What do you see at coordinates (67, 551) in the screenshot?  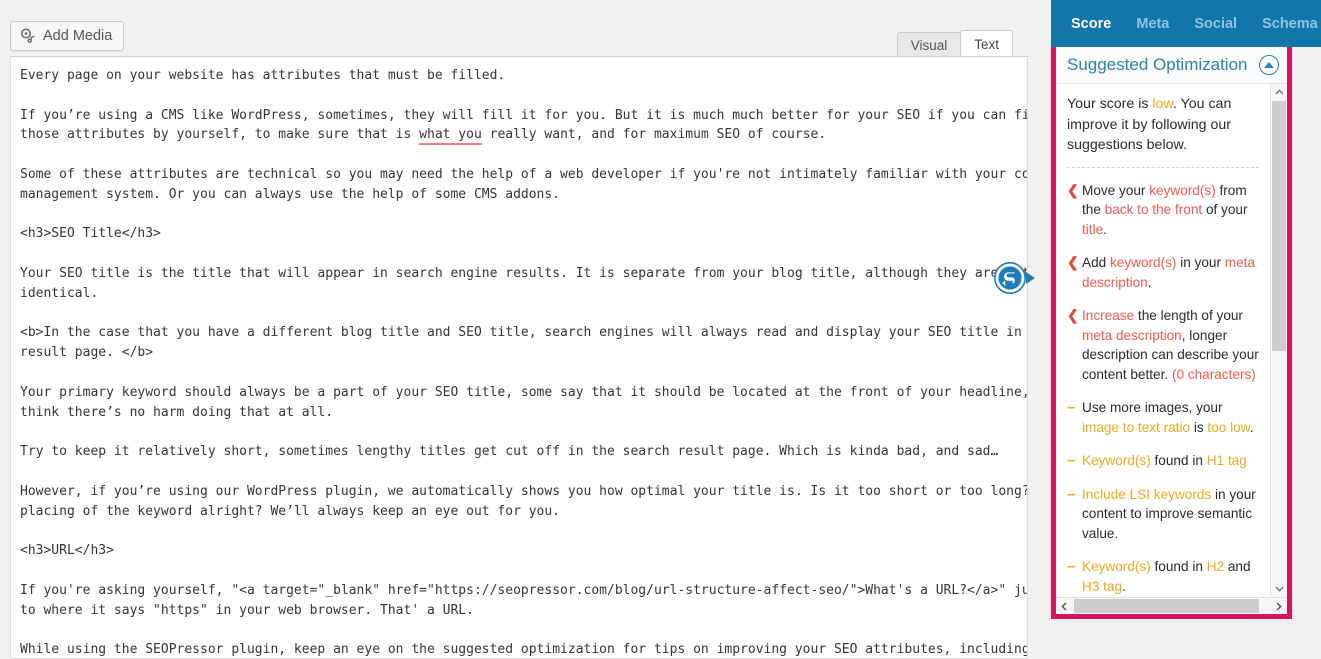 I see `editor-line: <h3>URL</h3>` at bounding box center [67, 551].